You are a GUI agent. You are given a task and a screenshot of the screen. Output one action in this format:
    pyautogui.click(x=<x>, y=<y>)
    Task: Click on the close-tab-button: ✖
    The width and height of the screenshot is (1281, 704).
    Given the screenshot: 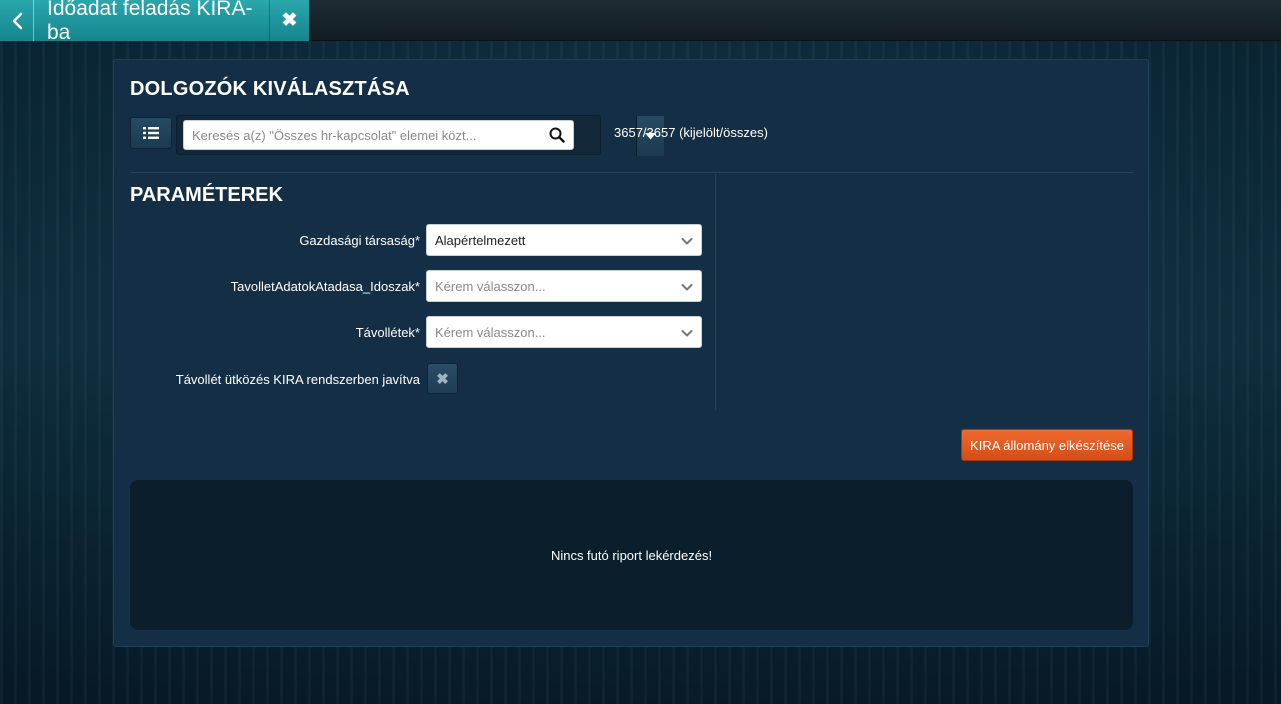 What is the action you would take?
    pyautogui.click(x=289, y=20)
    